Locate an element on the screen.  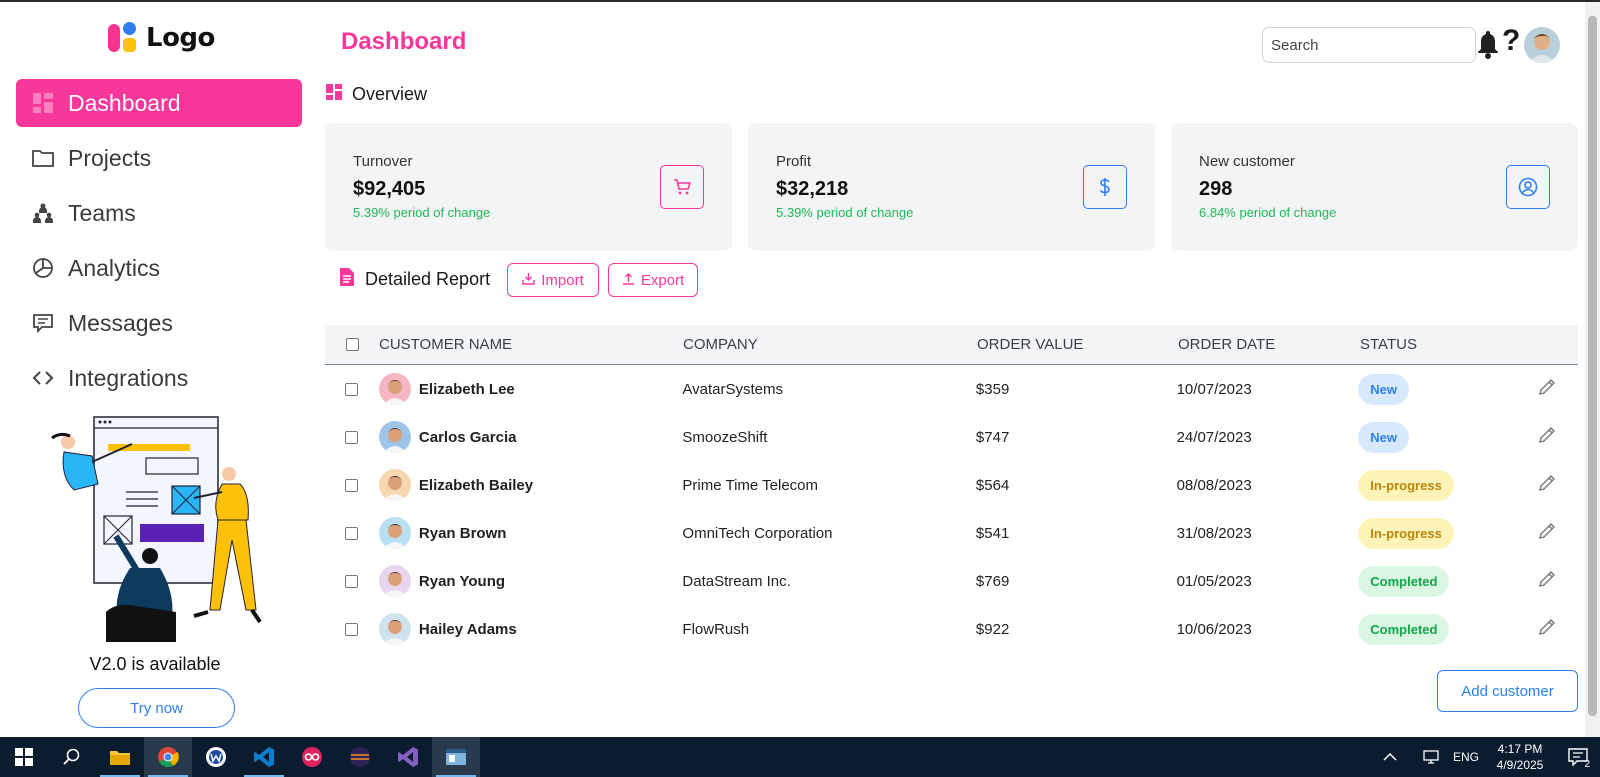
company-cell: SmoozeShift is located at coordinates (725, 437).